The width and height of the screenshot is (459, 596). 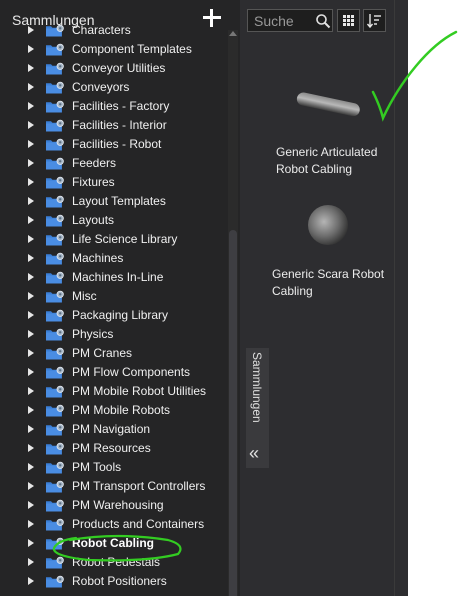 I want to click on item-title-line1: Generic Articulated, so click(x=327, y=152).